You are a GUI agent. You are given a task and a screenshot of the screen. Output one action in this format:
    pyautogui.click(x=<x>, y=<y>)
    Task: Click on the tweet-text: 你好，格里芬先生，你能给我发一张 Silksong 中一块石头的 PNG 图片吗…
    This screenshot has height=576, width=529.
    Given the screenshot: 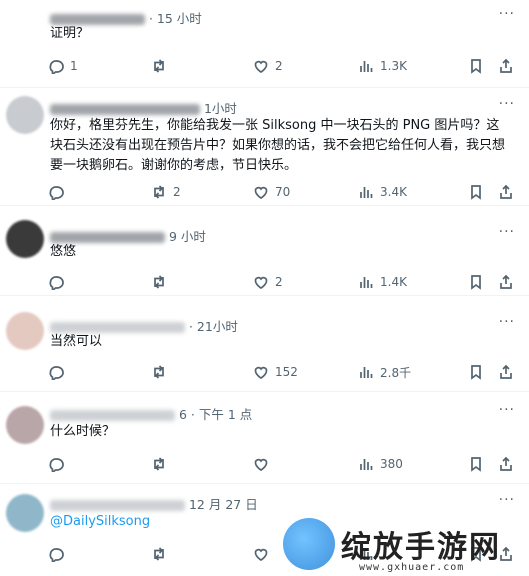 What is the action you would take?
    pyautogui.click(x=278, y=145)
    